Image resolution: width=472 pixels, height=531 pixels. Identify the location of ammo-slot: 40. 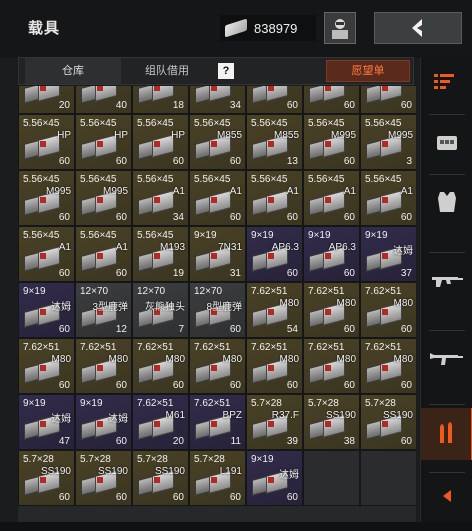
(103, 100).